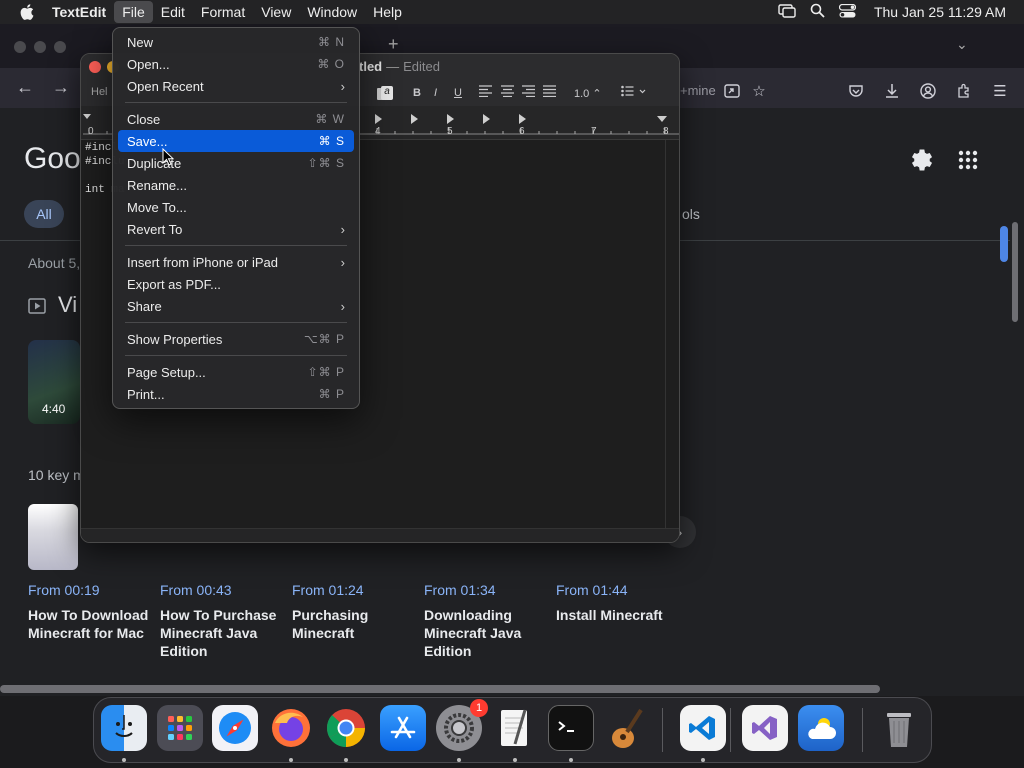  I want to click on key-moment-time: From 00:43, so click(196, 590).